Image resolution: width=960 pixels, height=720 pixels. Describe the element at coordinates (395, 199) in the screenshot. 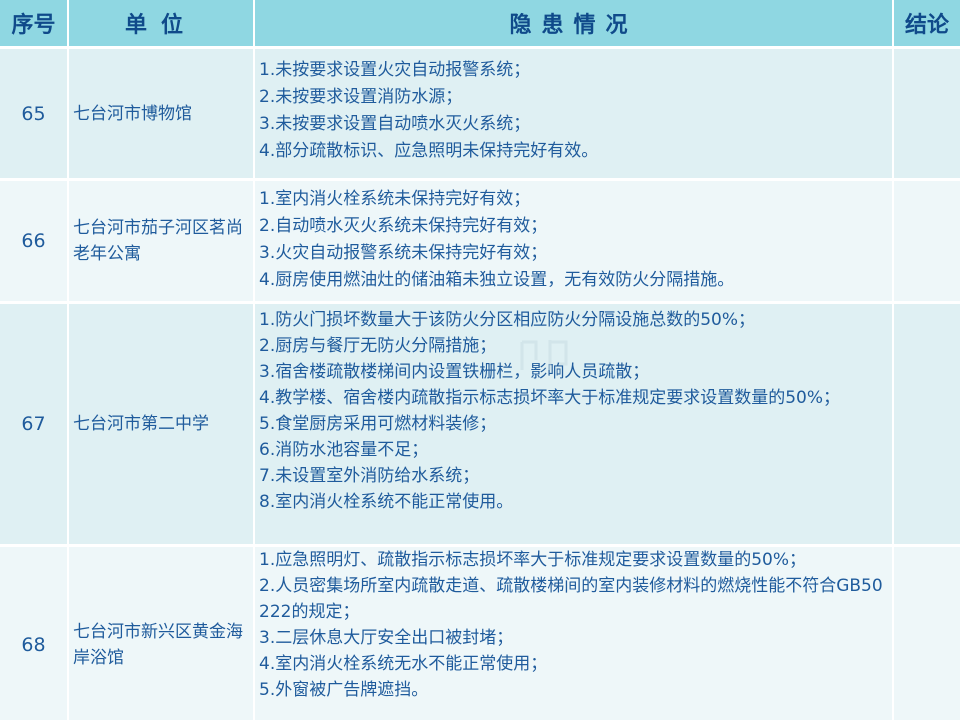

I see `hazard-item: 1.室内消火栓系统未保持完好有效；` at that location.